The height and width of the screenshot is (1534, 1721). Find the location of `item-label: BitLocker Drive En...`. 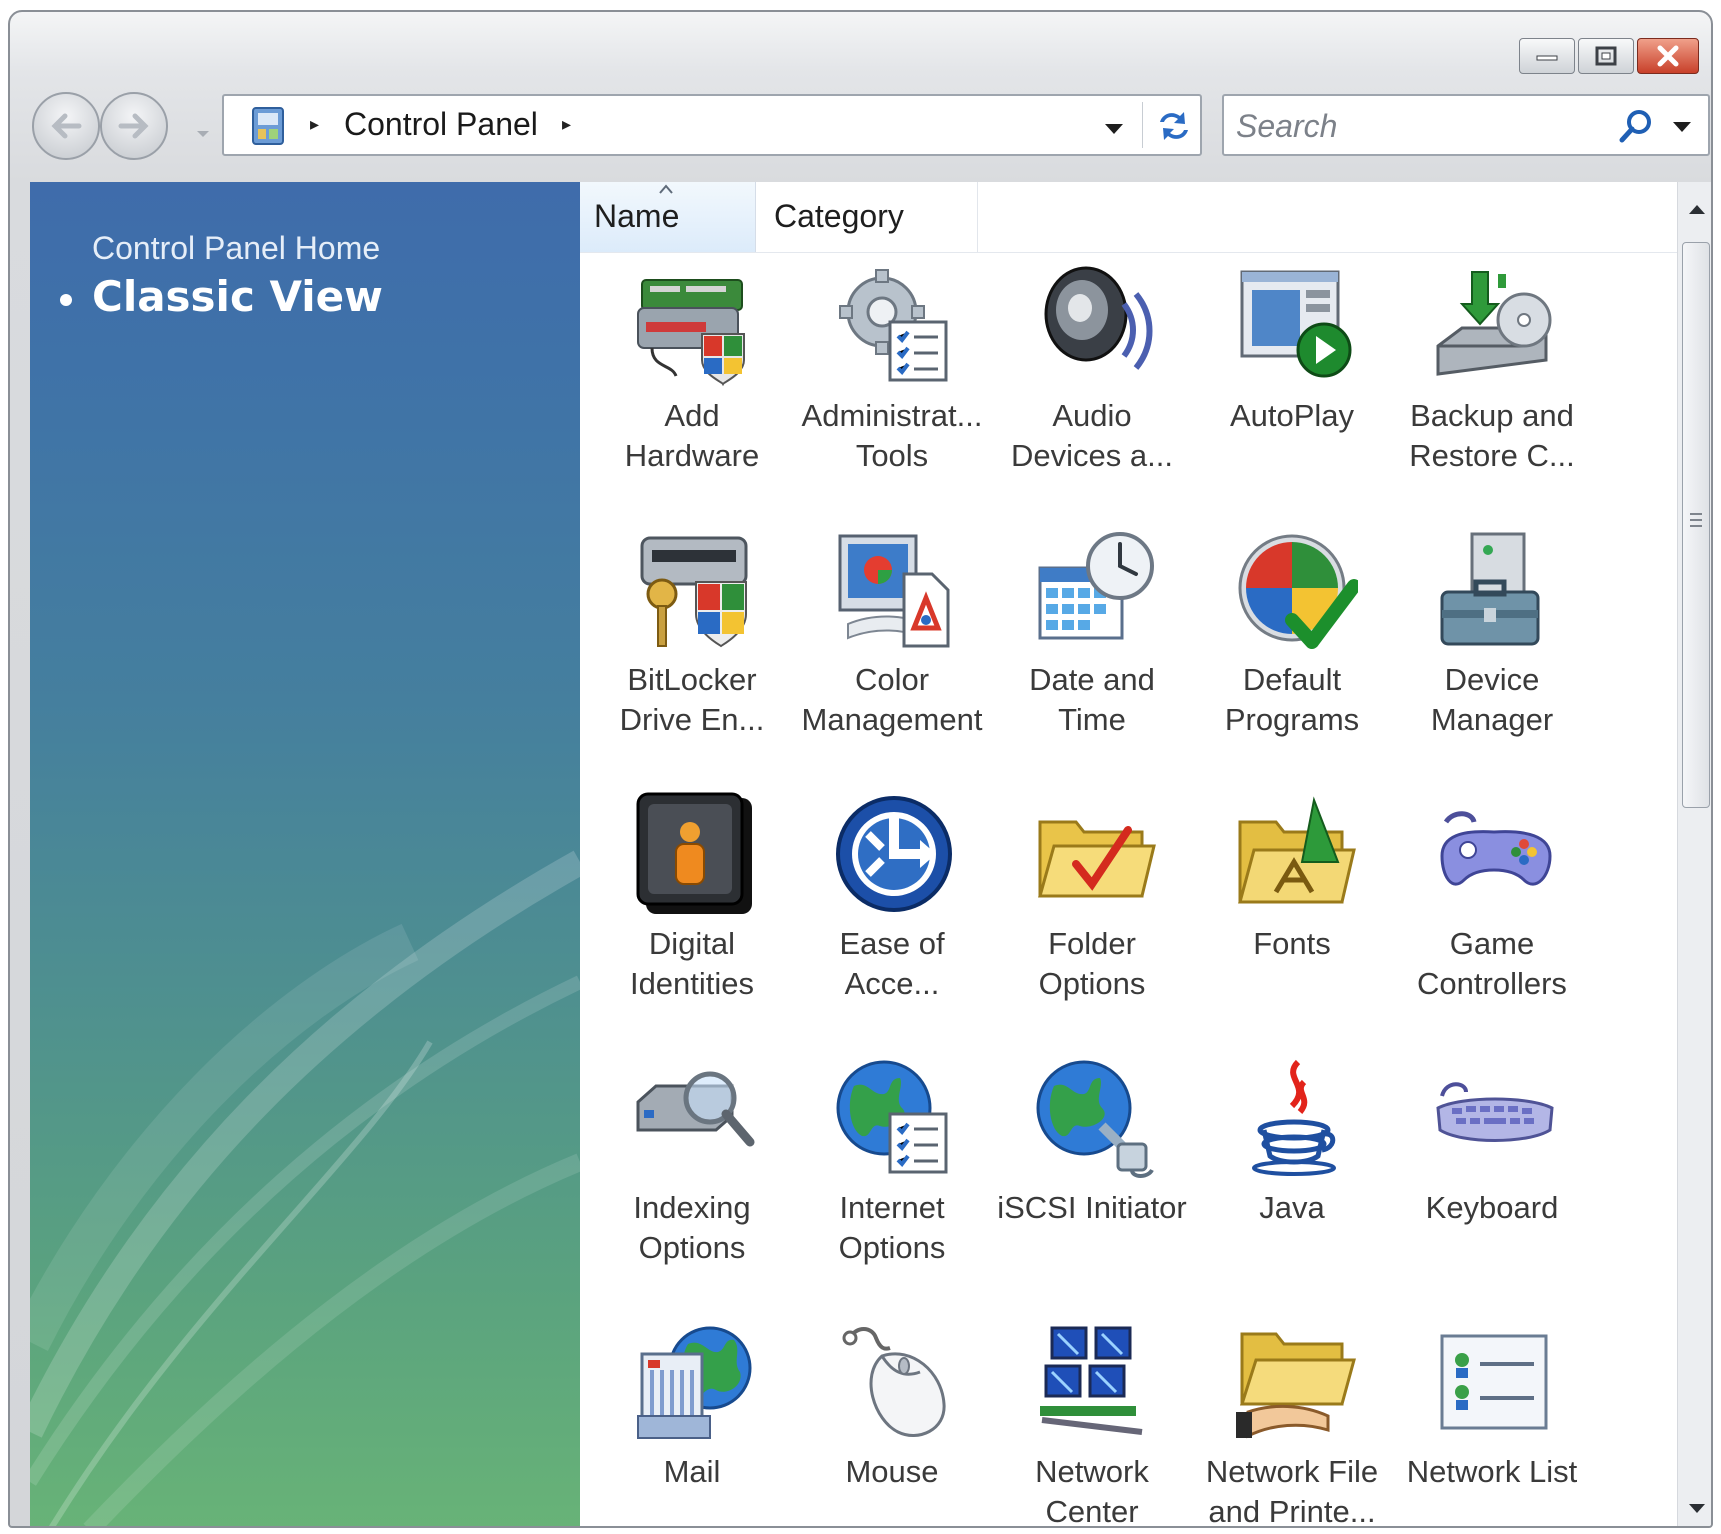

item-label: BitLocker Drive En... is located at coordinates (692, 699).